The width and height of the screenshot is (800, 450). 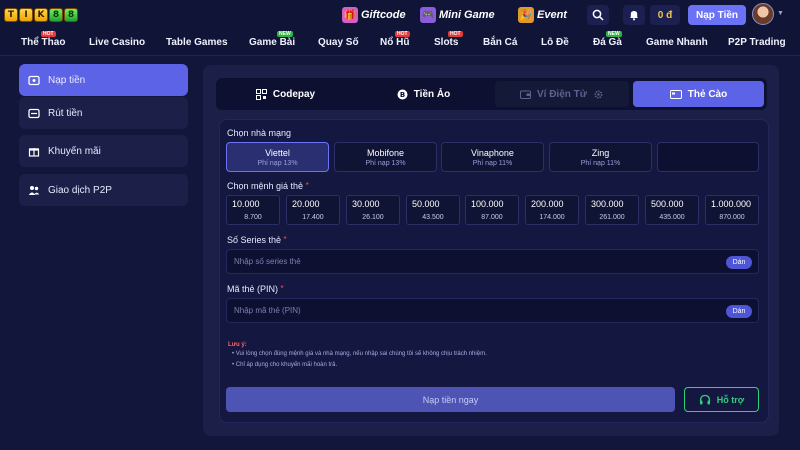 What do you see at coordinates (103, 113) in the screenshot?
I see `sidebar-item-rut-tien: Rút tiền` at bounding box center [103, 113].